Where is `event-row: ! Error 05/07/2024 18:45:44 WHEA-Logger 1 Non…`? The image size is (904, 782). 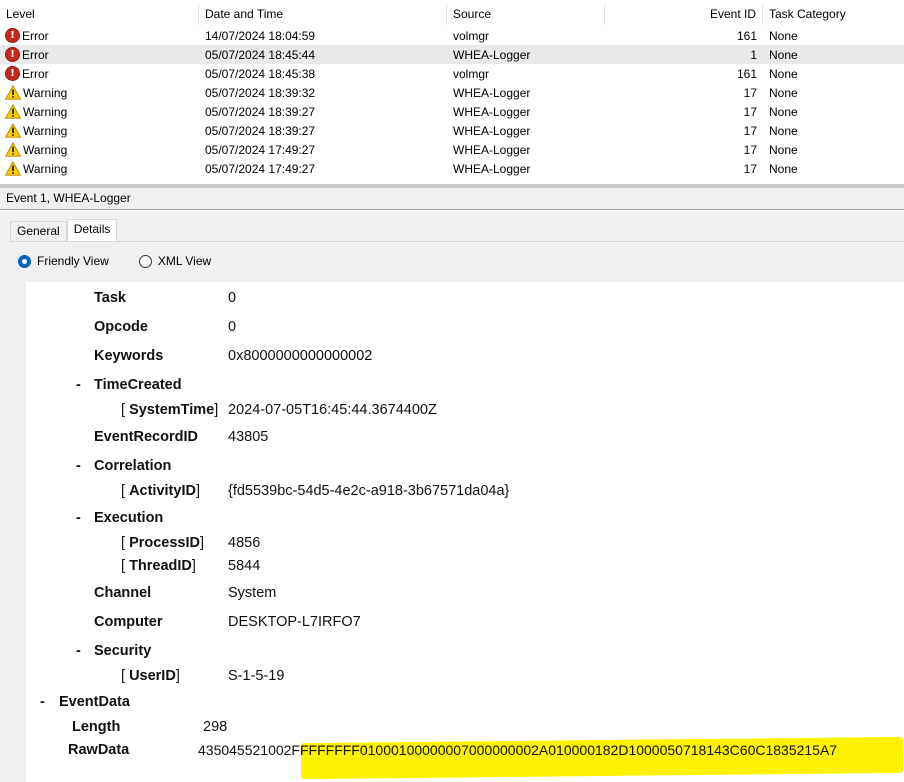 event-row: ! Error 05/07/2024 18:45:44 WHEA-Logger 1 Non… is located at coordinates (452, 54).